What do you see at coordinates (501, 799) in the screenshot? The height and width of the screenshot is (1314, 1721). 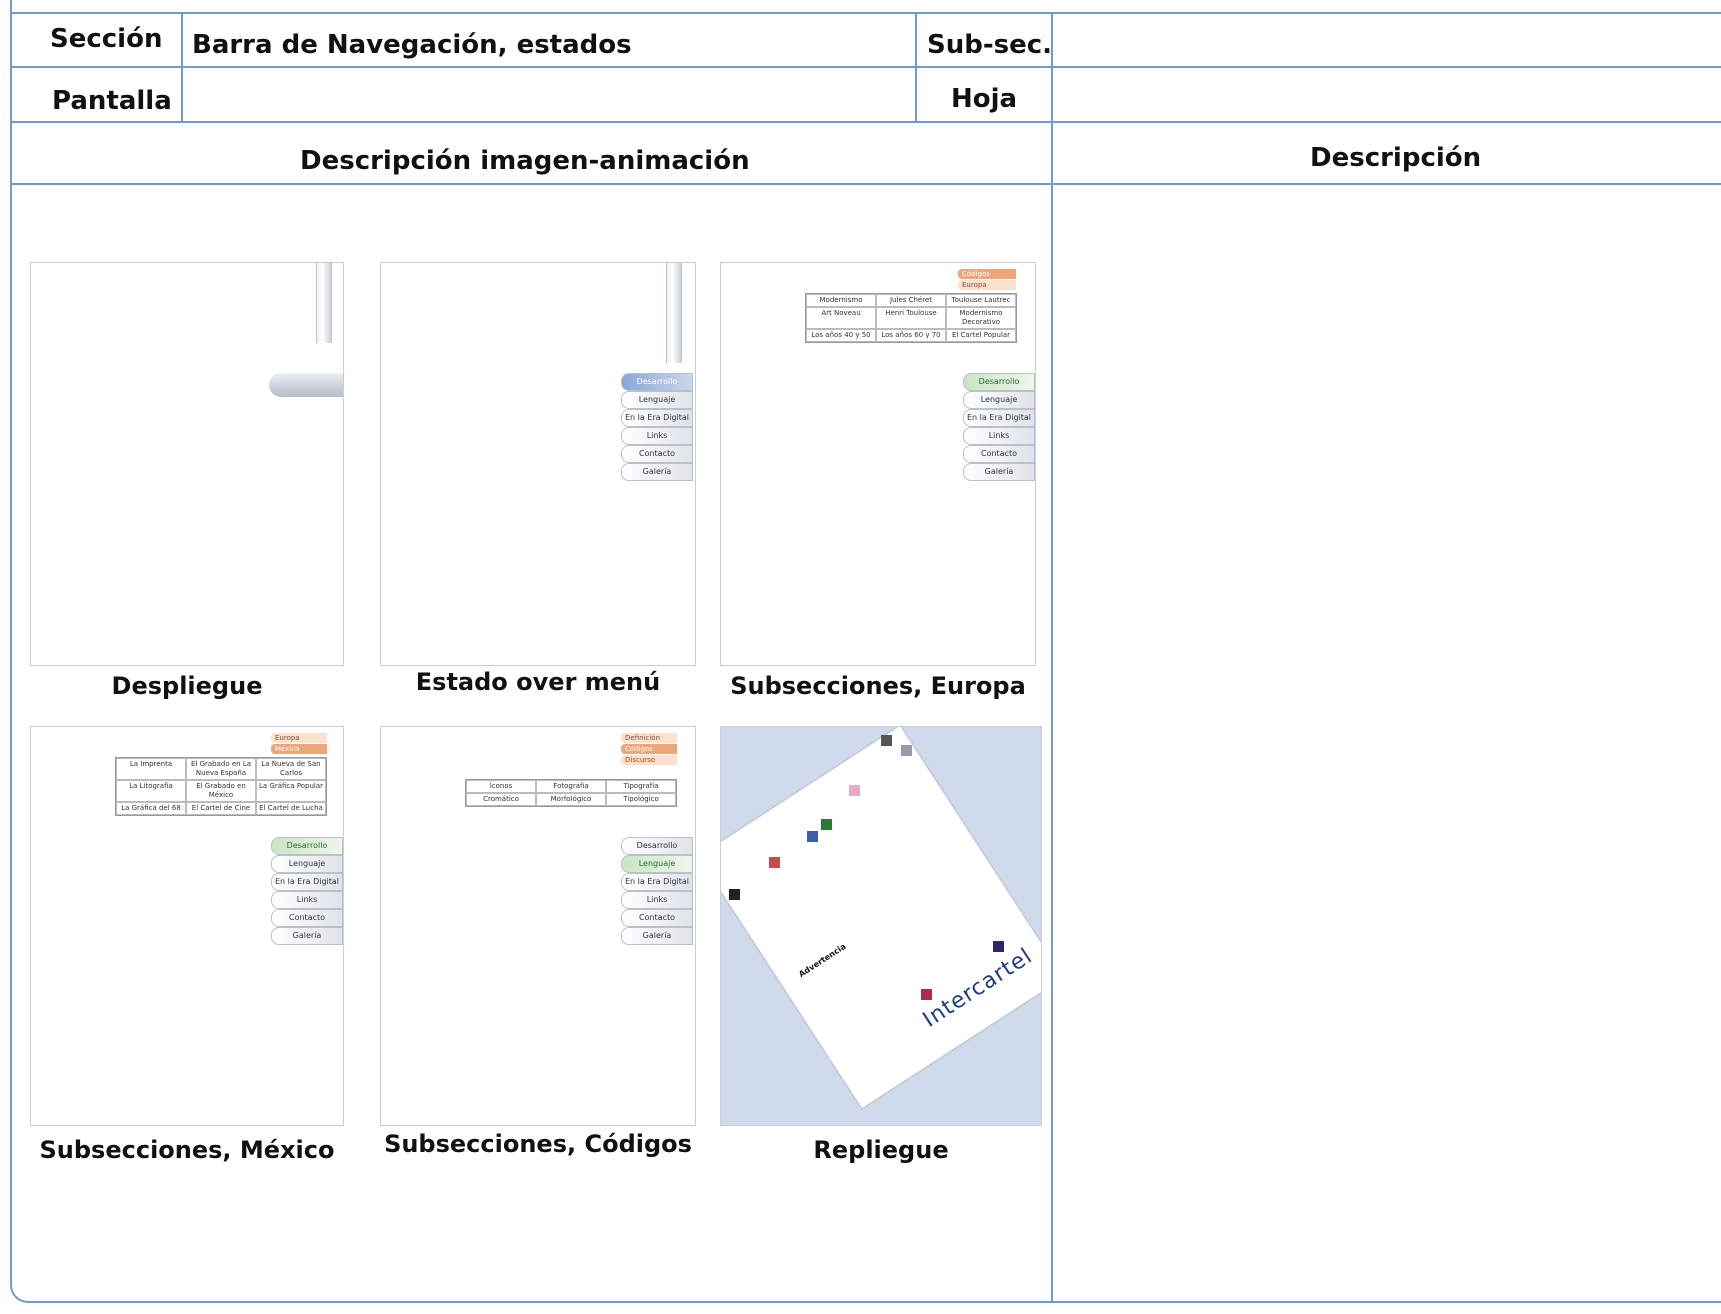 I see `submenu-item: Cromático` at bounding box center [501, 799].